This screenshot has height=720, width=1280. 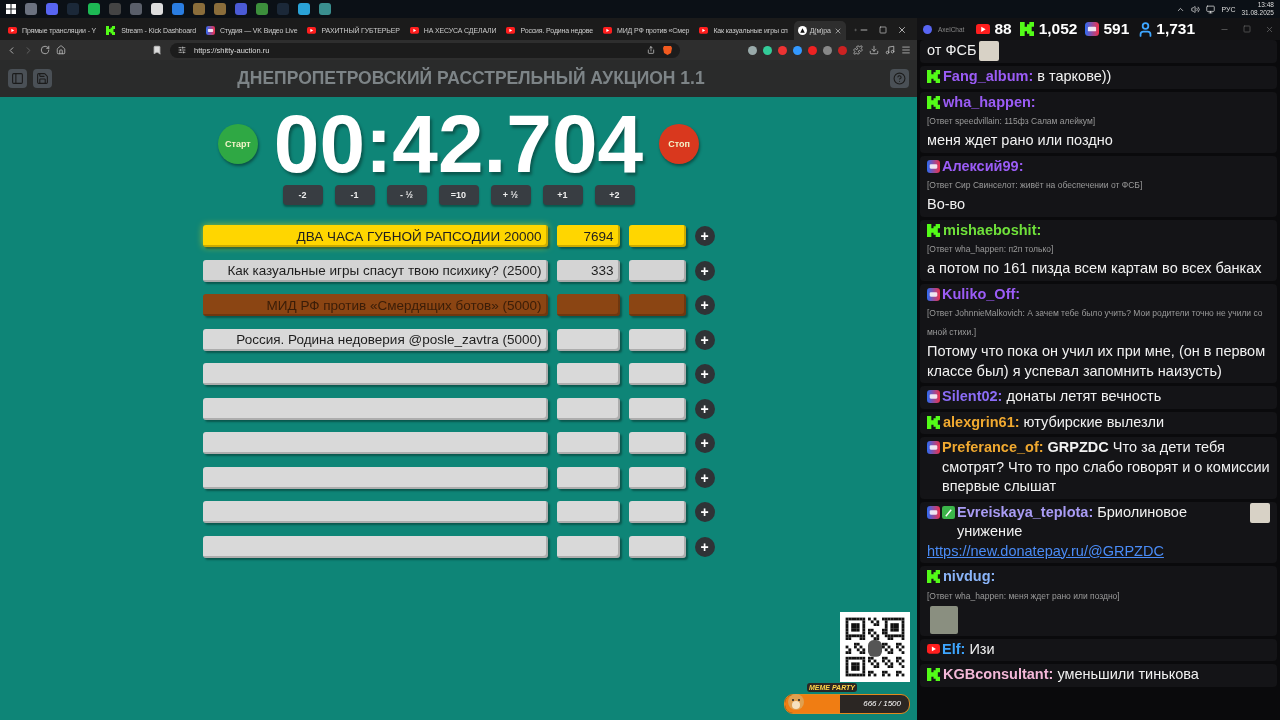 What do you see at coordinates (882, 704) in the screenshot?
I see `progress-count: 666 / 1500` at bounding box center [882, 704].